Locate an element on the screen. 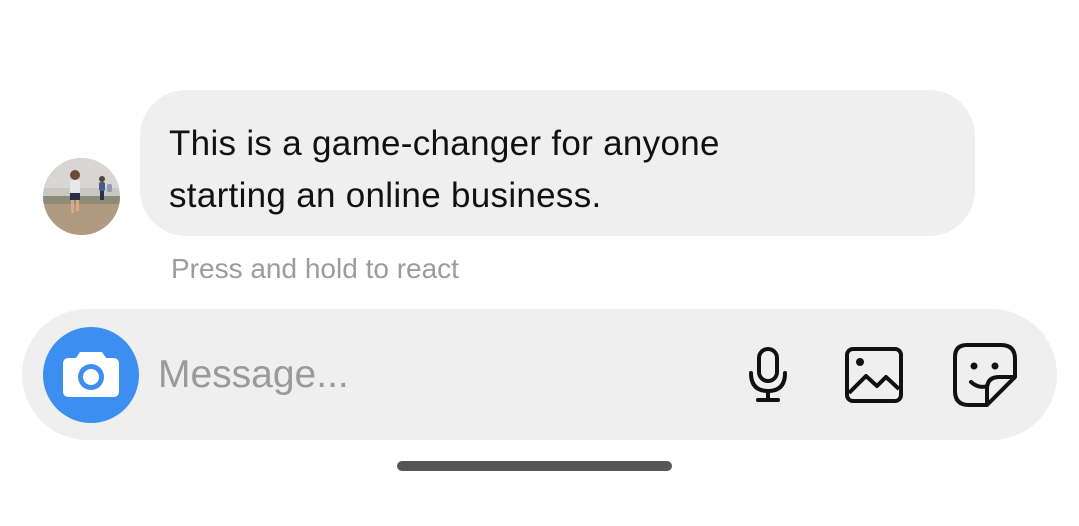 The image size is (1079, 526). react-hint: Press and hold to react is located at coordinates (315, 268).